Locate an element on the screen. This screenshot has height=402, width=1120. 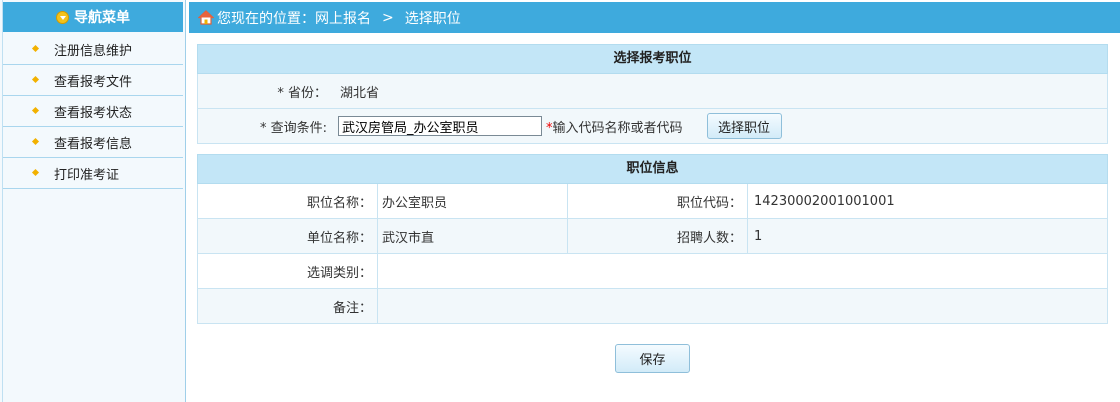
select-position-button: 选择职位 is located at coordinates (744, 126).